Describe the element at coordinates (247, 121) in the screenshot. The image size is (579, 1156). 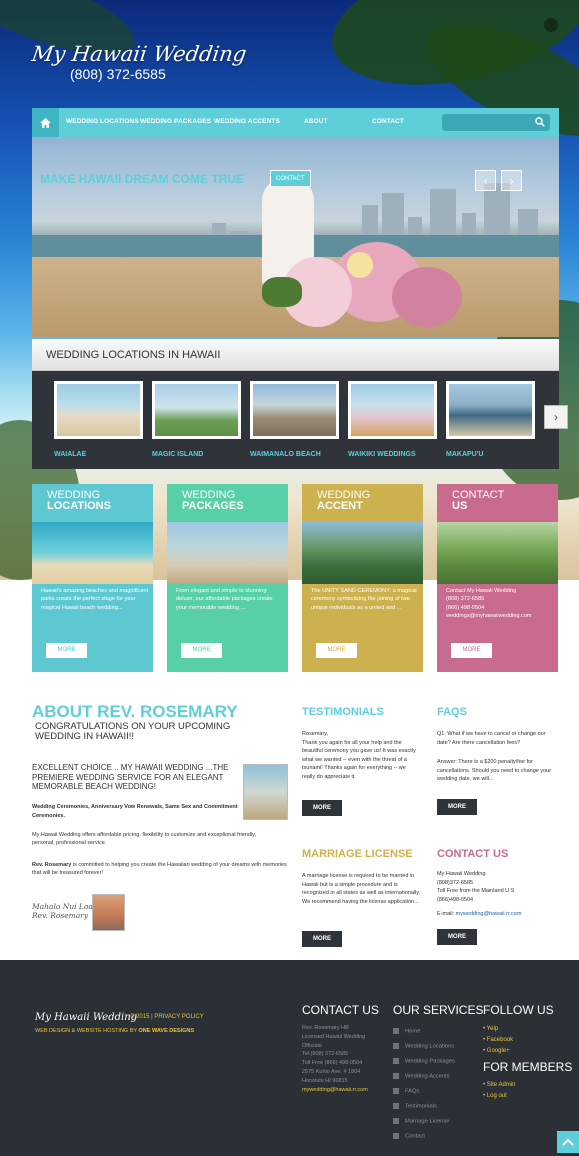
I see `nav-wedding-accents: WEDDING ACCENTS` at that location.